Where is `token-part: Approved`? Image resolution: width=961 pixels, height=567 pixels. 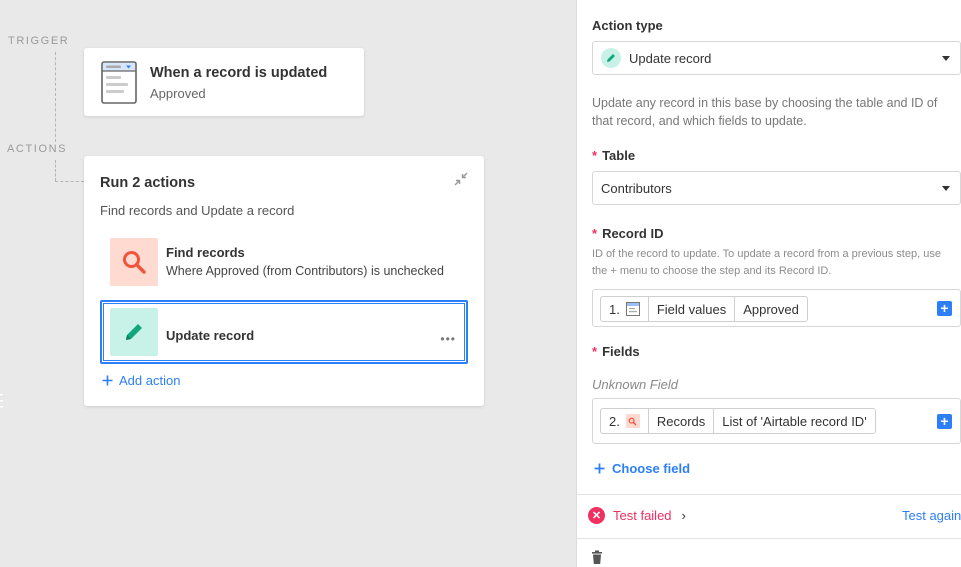 token-part: Approved is located at coordinates (771, 309).